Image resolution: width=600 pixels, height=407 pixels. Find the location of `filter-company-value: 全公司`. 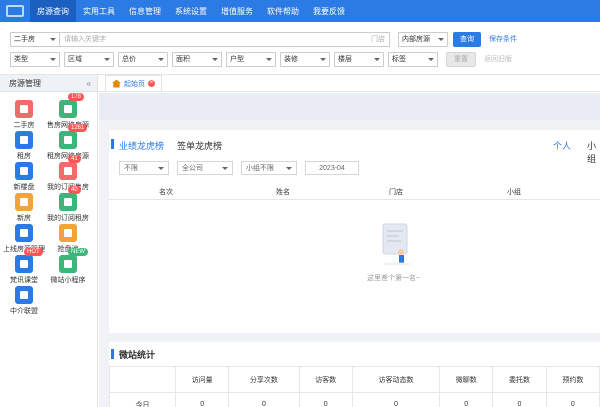

filter-company-value: 全公司 is located at coordinates (192, 168).